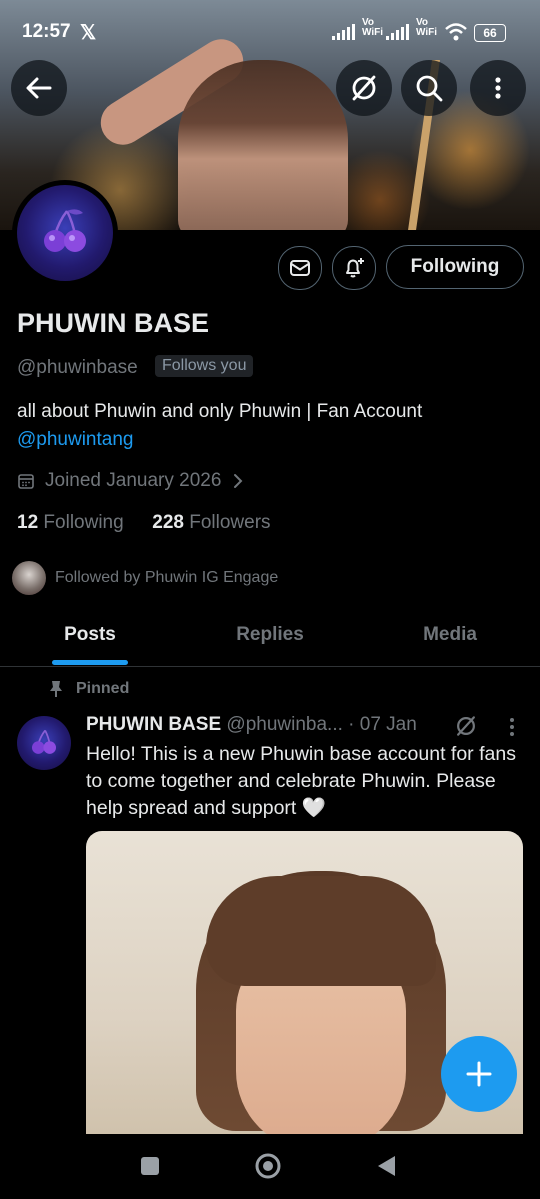 The width and height of the screenshot is (540, 1199). What do you see at coordinates (150, 1166) in the screenshot?
I see `recents-icon` at bounding box center [150, 1166].